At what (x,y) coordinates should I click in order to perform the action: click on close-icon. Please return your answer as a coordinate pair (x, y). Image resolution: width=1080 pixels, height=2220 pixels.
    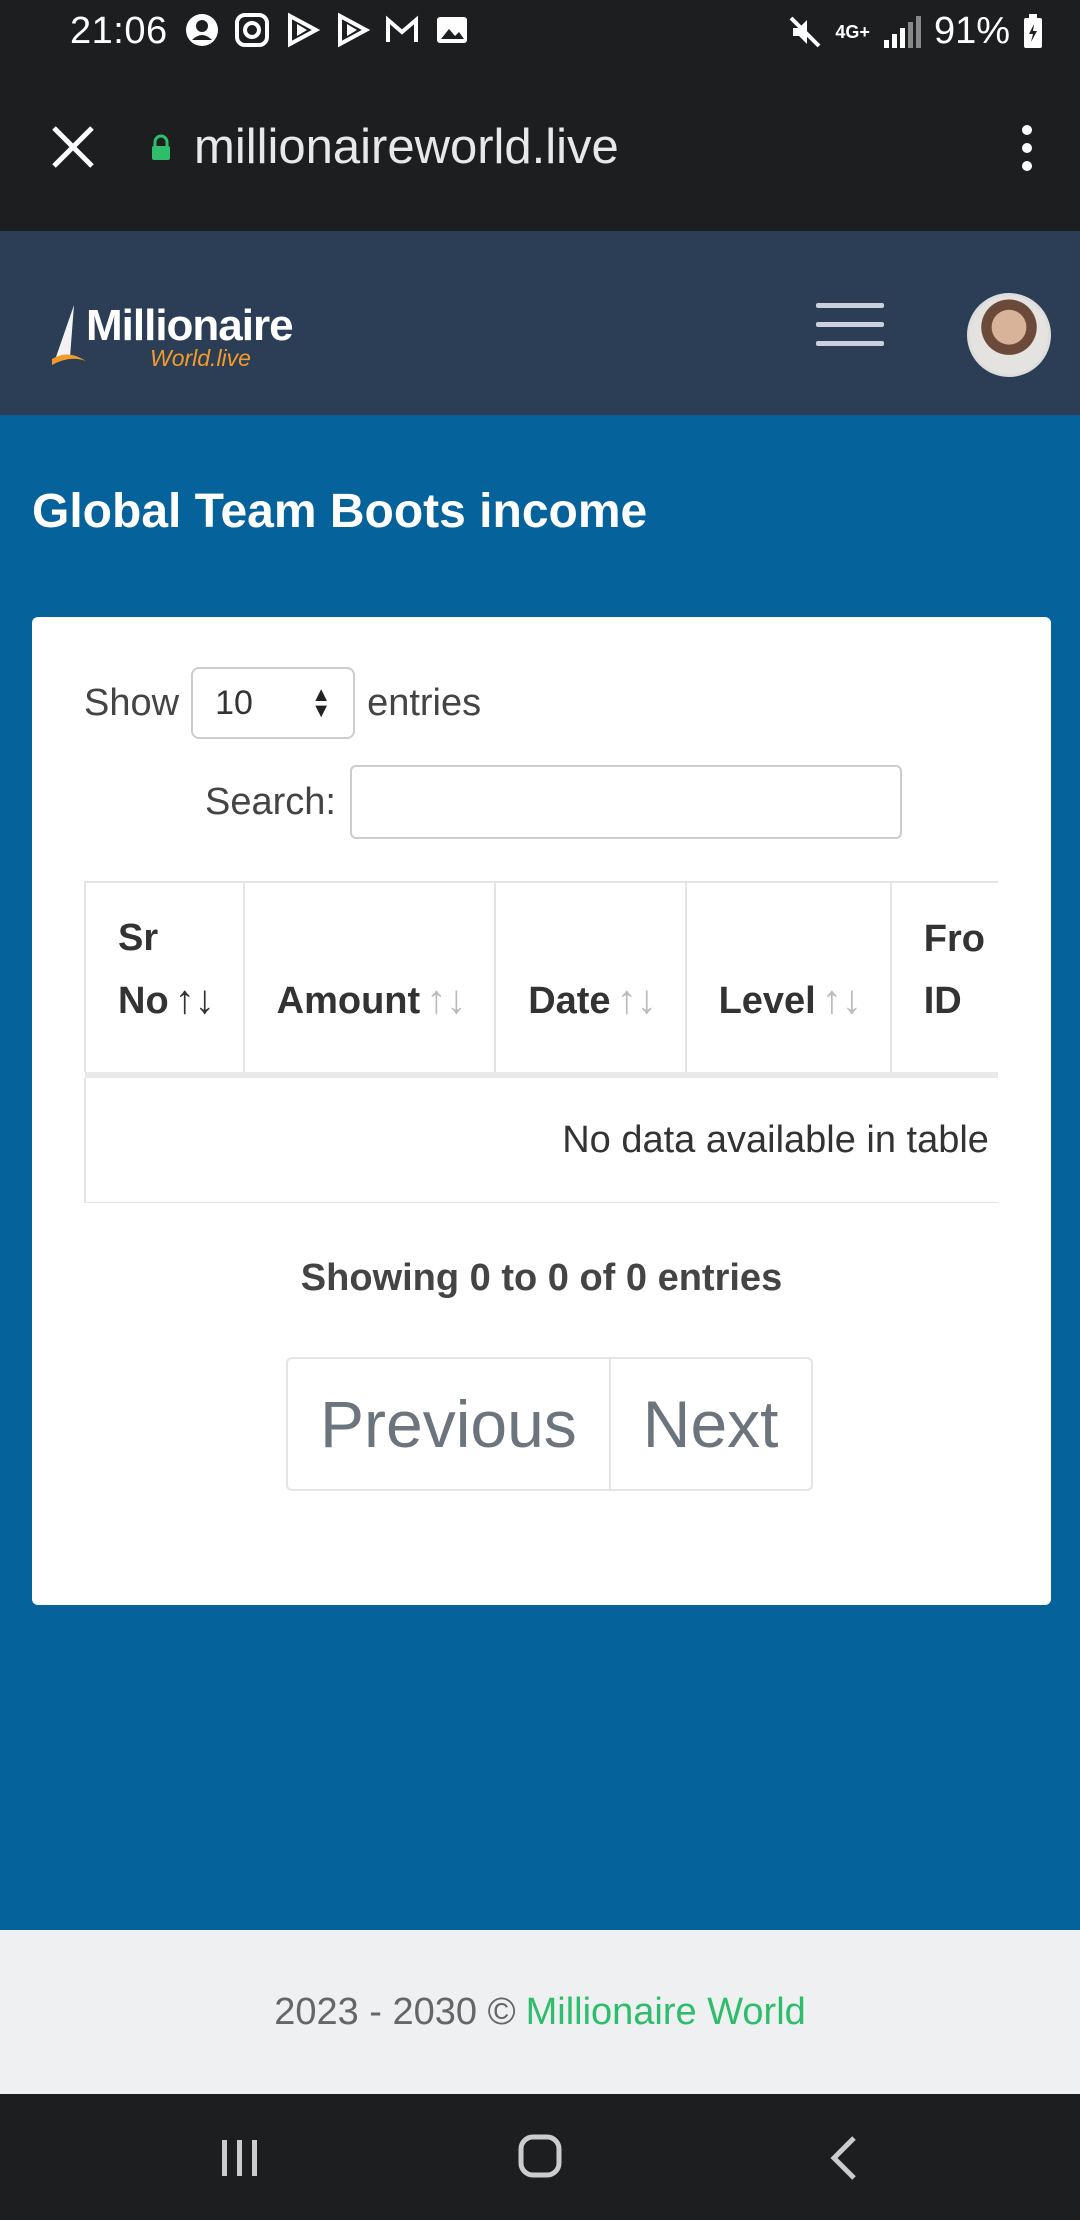
    Looking at the image, I should click on (73, 147).